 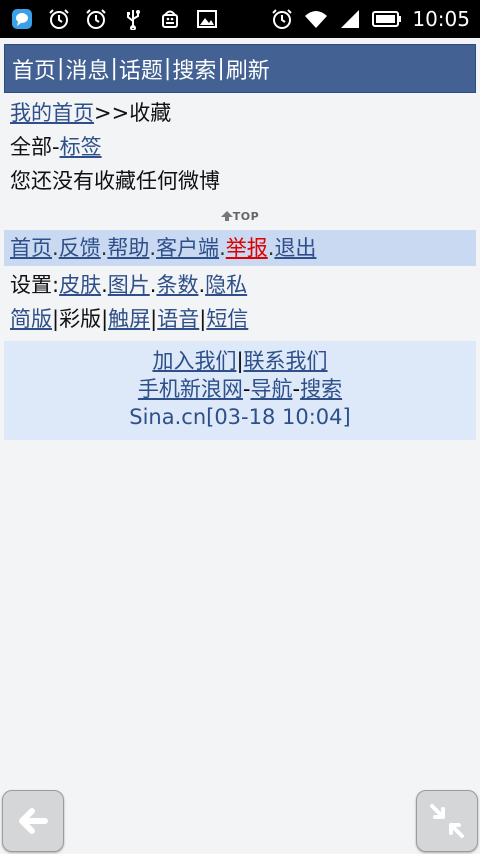 What do you see at coordinates (31, 319) in the screenshot?
I see `version-simple-link: 简版` at bounding box center [31, 319].